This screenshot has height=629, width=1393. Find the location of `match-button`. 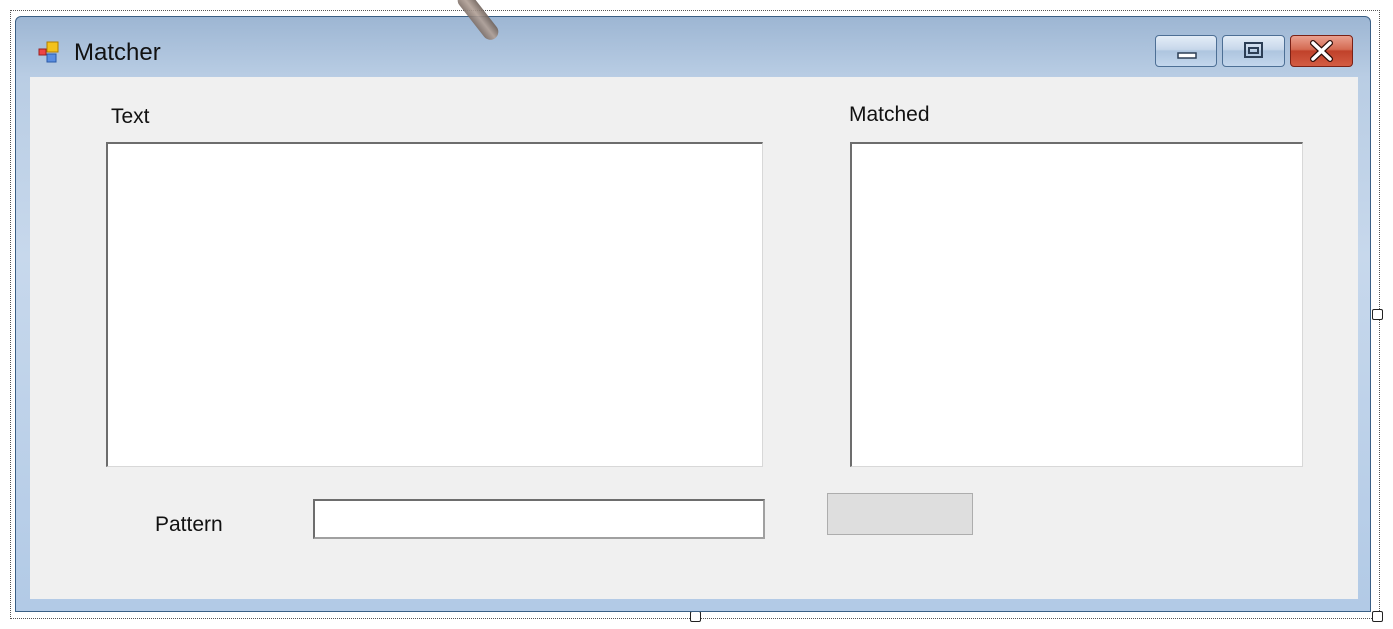

match-button is located at coordinates (900, 514).